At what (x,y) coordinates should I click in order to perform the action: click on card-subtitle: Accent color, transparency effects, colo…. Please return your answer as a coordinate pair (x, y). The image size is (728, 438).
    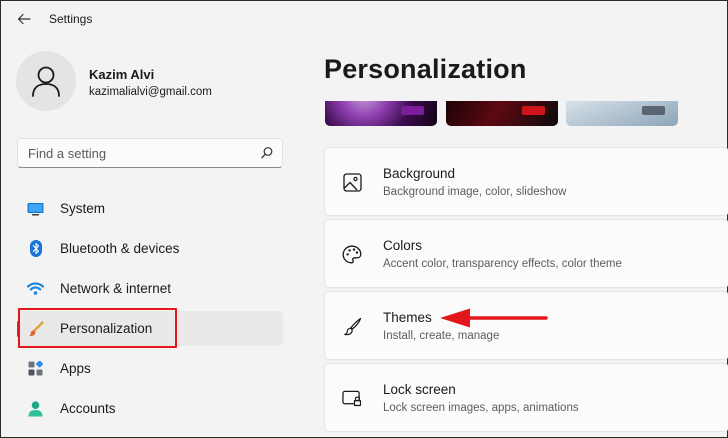
    Looking at the image, I should click on (502, 264).